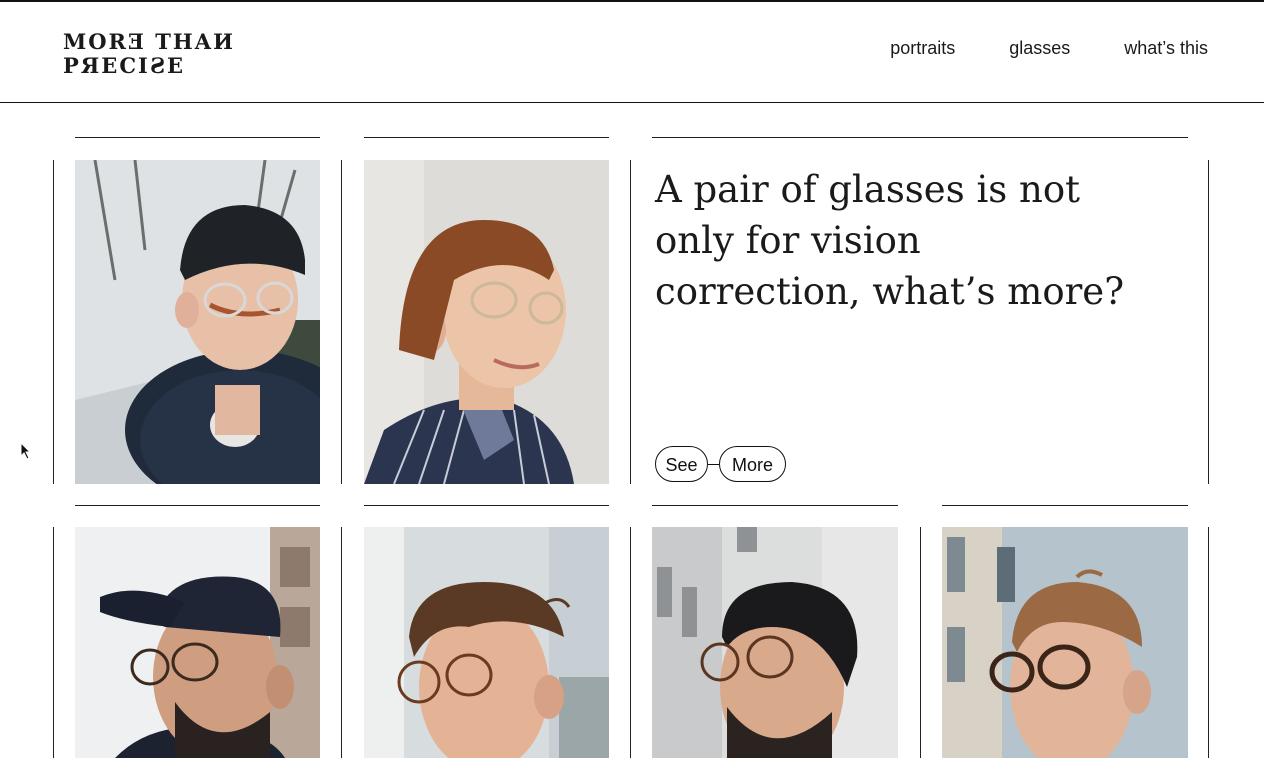 This screenshot has width=1264, height=758. I want to click on logo-line-2: PЯECIƧE, so click(124, 65).